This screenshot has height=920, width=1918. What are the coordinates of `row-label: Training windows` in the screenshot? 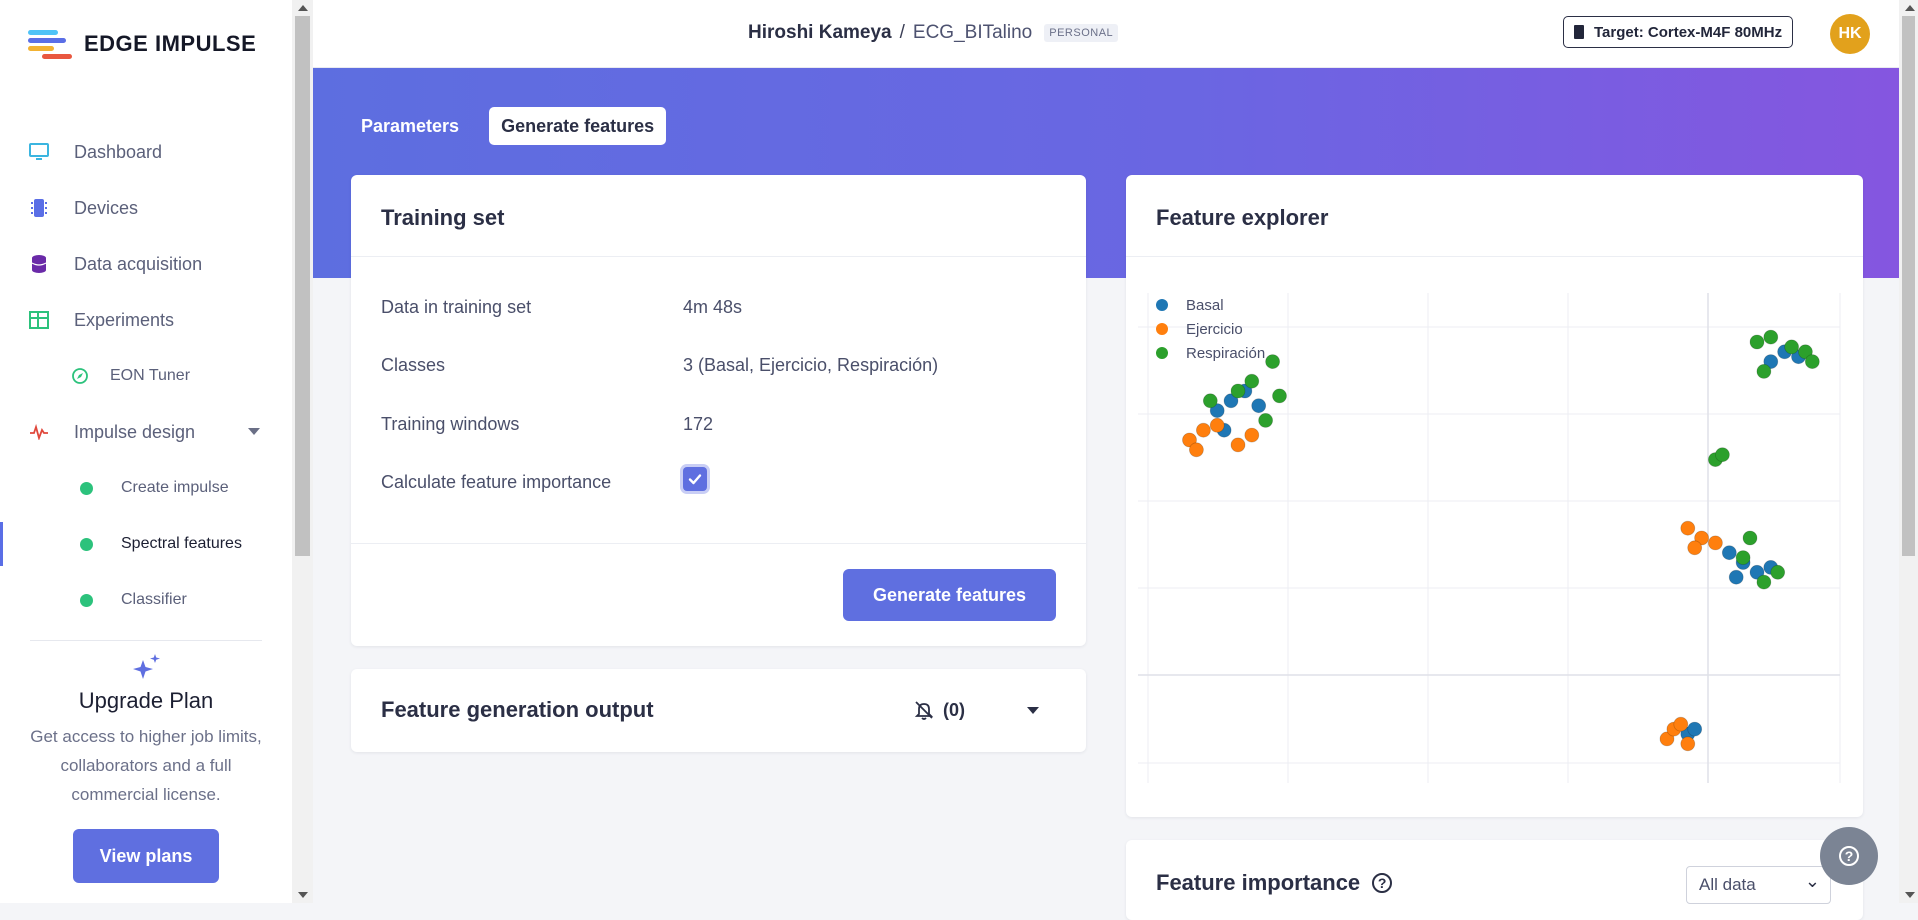 It's located at (450, 424).